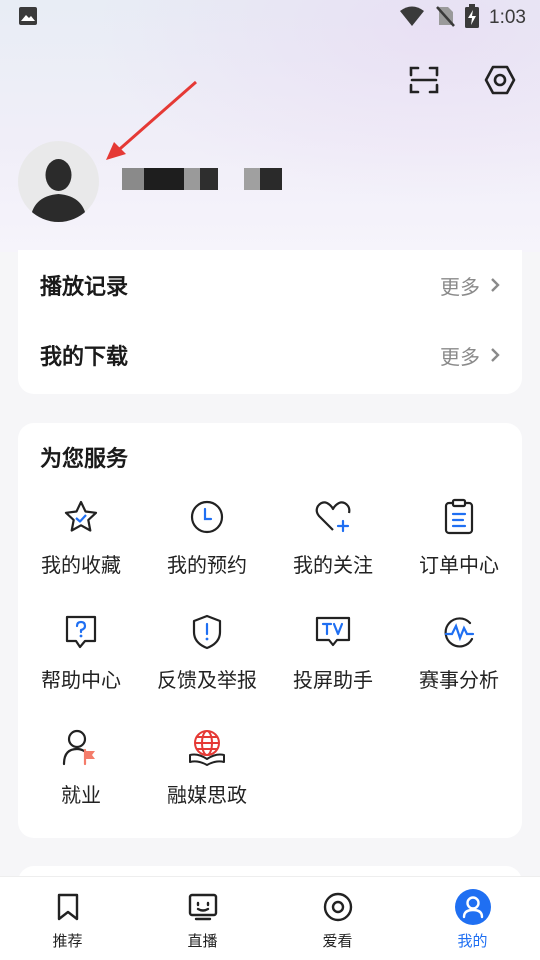 Image resolution: width=540 pixels, height=960 pixels. What do you see at coordinates (333, 665) in the screenshot?
I see `service-cast: 投屏助手` at bounding box center [333, 665].